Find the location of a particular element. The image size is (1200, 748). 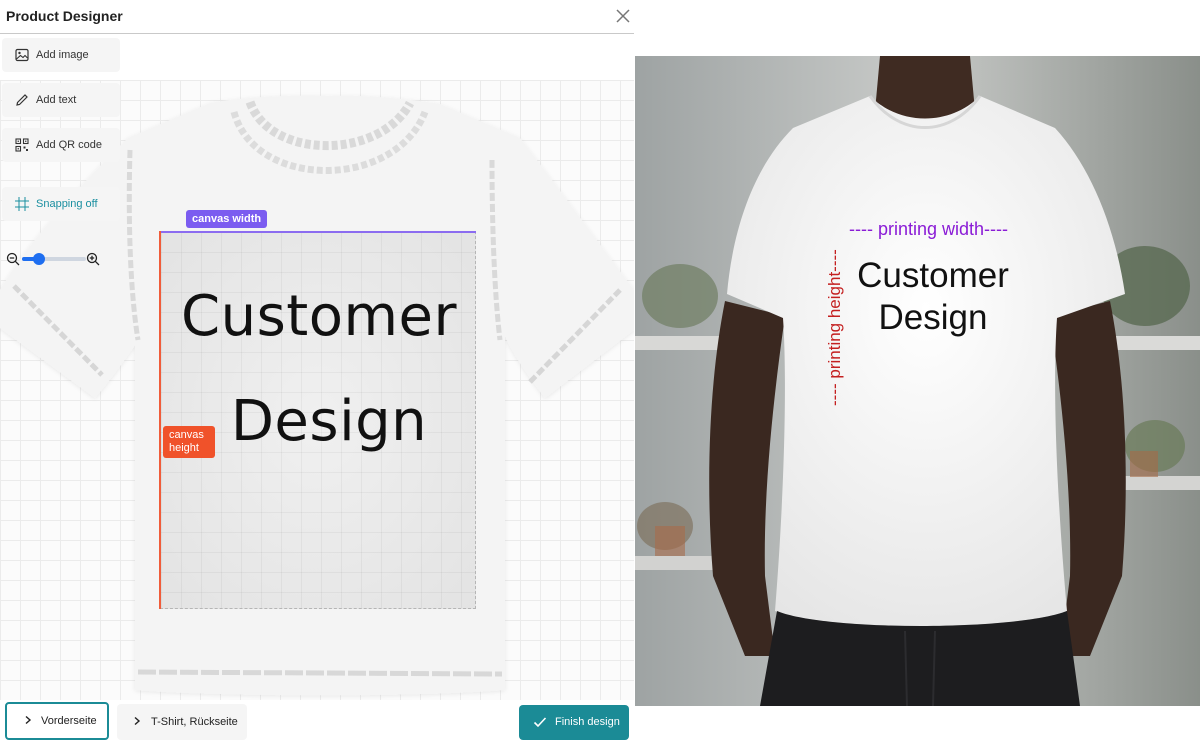

finish-design-button: Finish design is located at coordinates (574, 722).